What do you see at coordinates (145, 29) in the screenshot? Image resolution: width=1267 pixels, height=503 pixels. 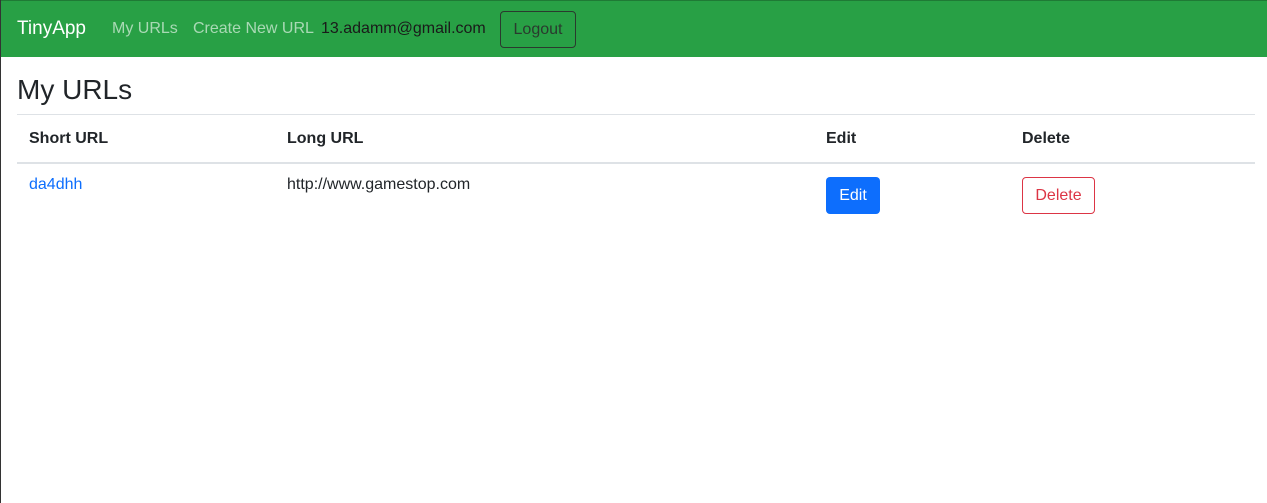 I see `nav-my-urls-link: My URLs` at bounding box center [145, 29].